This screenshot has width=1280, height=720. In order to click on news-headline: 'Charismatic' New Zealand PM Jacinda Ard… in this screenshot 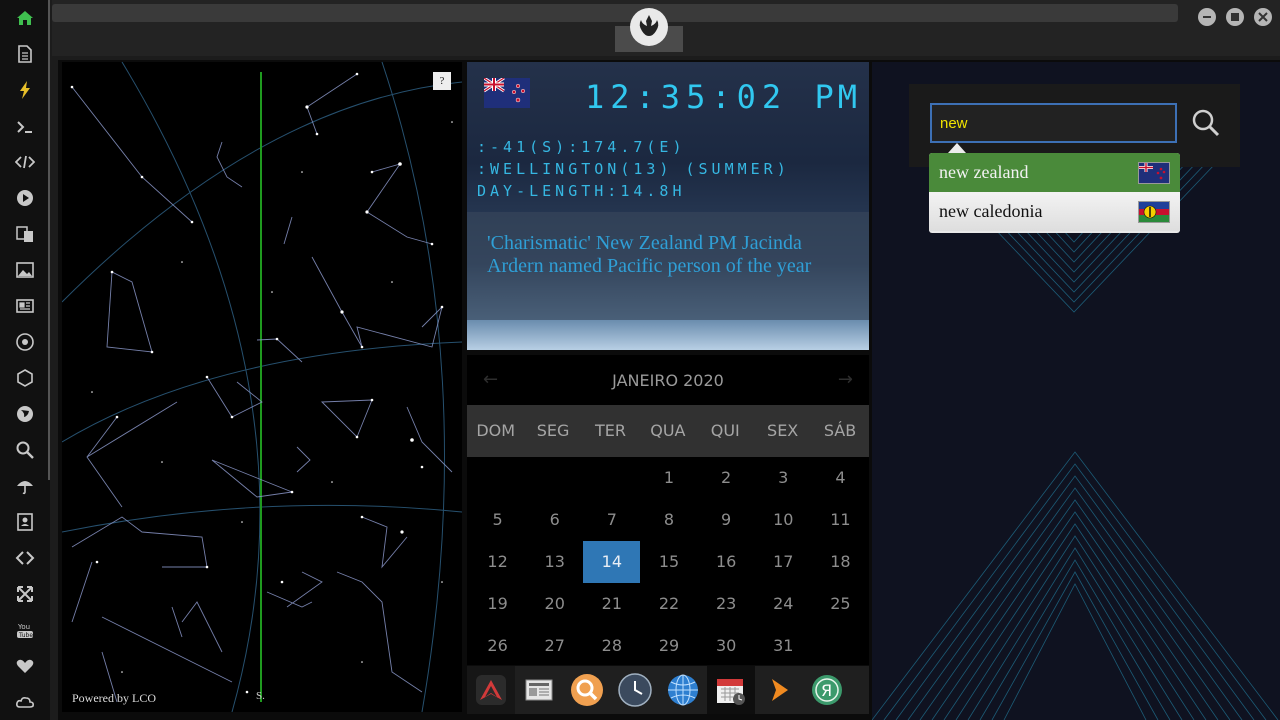, I will do `click(672, 255)`.